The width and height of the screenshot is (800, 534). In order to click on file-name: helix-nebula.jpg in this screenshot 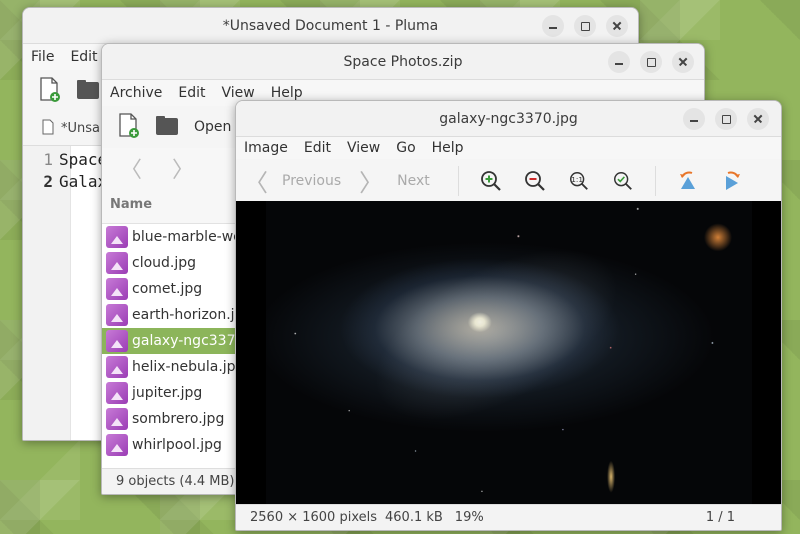, I will do `click(188, 367)`.